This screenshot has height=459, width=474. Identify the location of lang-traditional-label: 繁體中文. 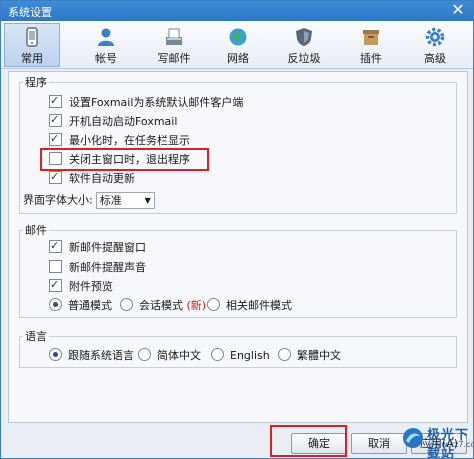
(319, 355).